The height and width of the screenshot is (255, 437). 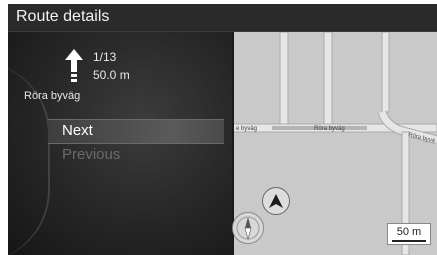 I want to click on street-name: Röra byväg, so click(x=52, y=96).